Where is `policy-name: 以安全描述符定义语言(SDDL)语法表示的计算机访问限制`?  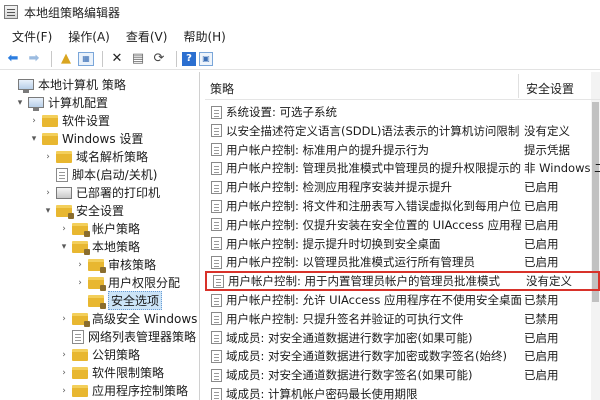 policy-name: 以安全描述符定义语言(SDDL)语法表示的计算机访问限制 is located at coordinates (373, 130).